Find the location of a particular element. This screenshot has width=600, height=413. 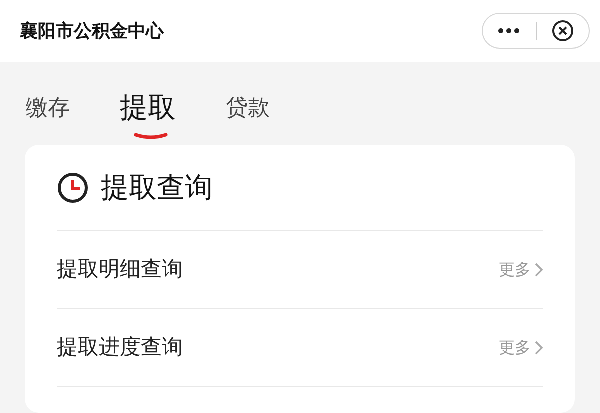

more-icon is located at coordinates (509, 31).